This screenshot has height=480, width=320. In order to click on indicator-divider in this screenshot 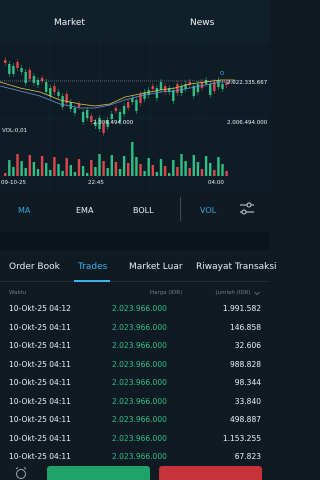, I will do `click(180, 209)`.